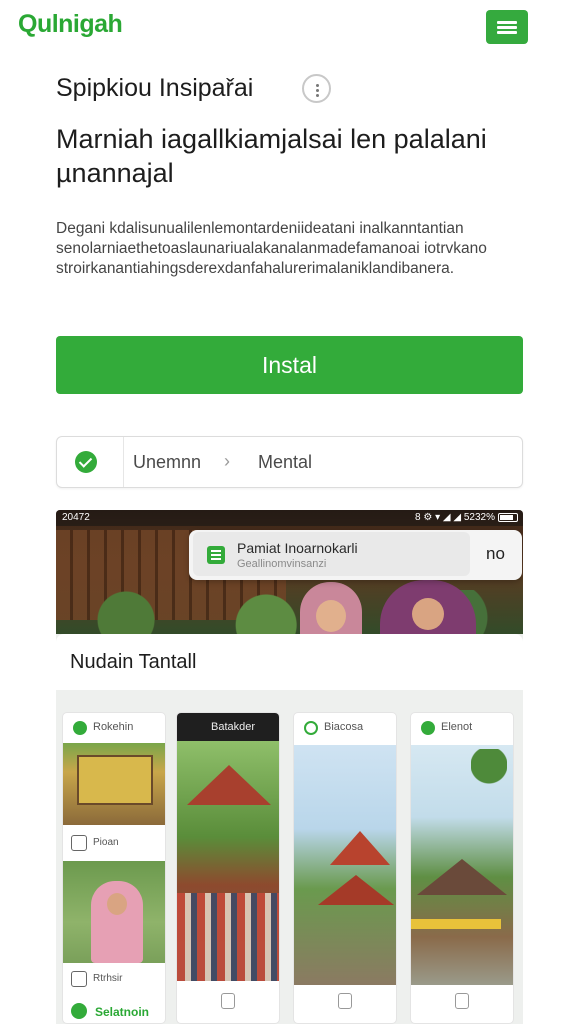 This screenshot has width=576, height=1024. Describe the element at coordinates (289, 518) in the screenshot. I see `status-bar: 20472 8 ⚙ ▾ ◢ ◢ 5232%` at that location.